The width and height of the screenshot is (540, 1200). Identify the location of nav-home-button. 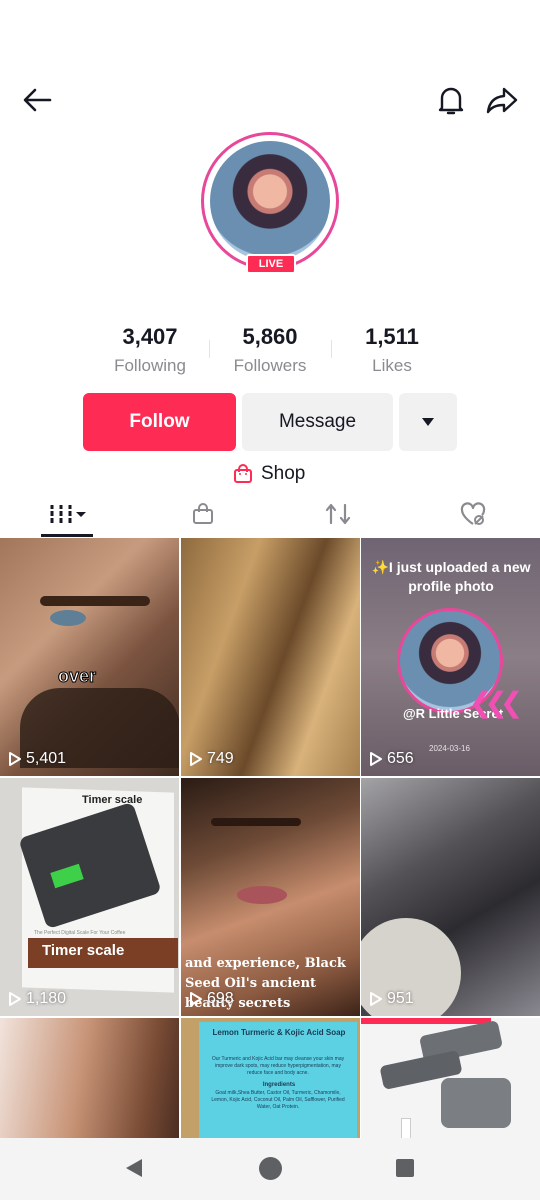
(270, 1171).